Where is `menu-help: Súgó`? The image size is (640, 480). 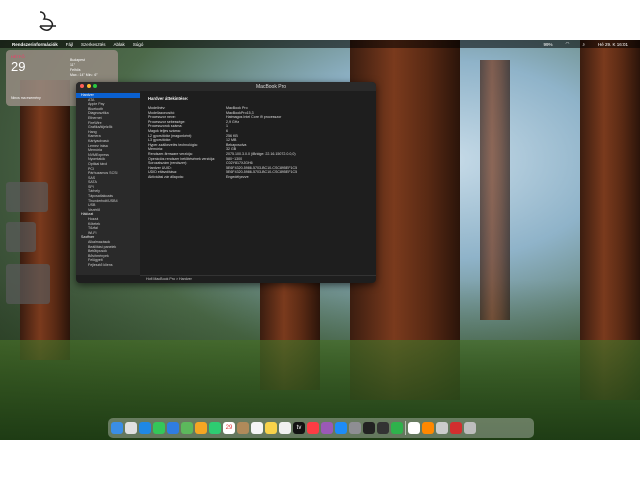 menu-help: Súgó is located at coordinates (138, 44).